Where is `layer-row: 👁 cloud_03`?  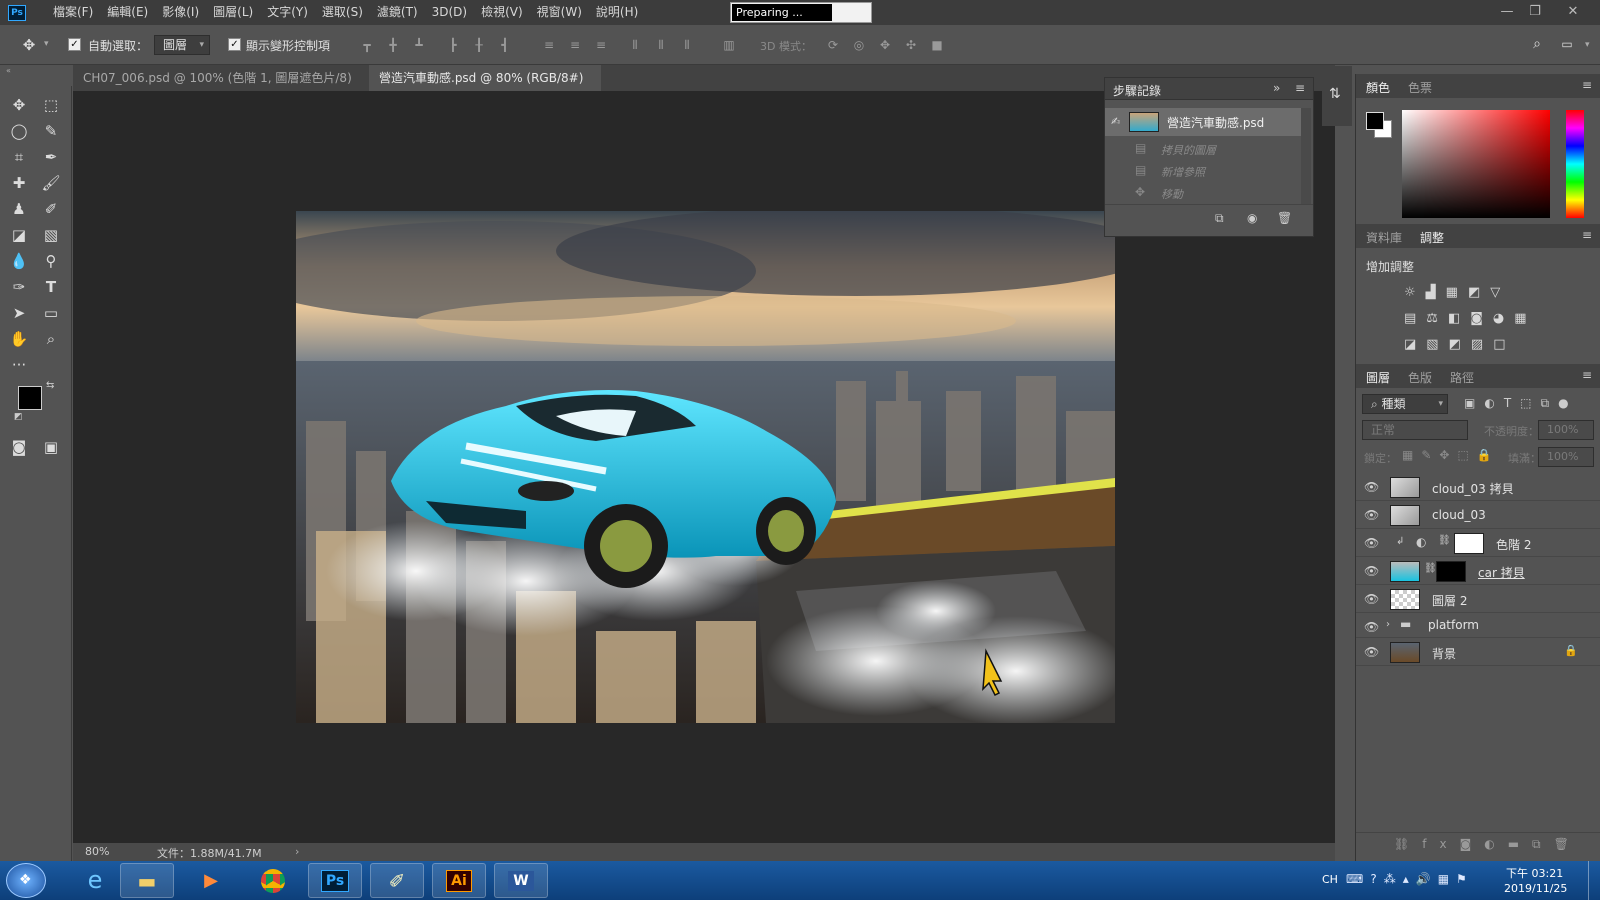
layer-row: 👁 cloud_03 is located at coordinates (1478, 515).